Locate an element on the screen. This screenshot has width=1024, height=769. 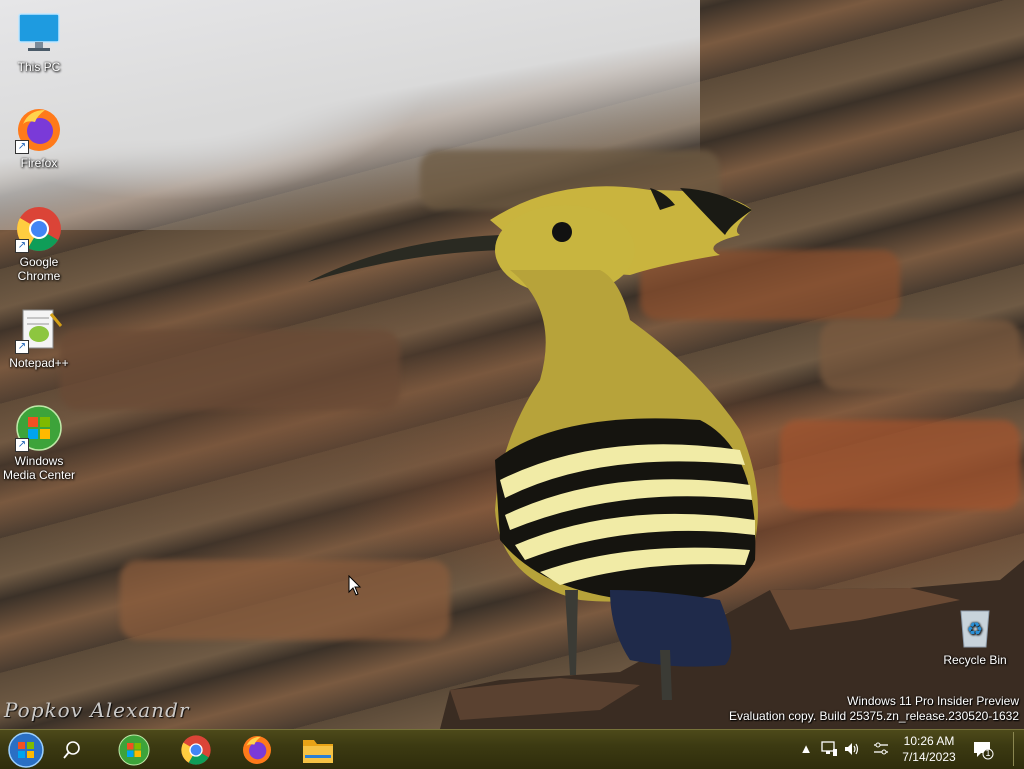
taskbar-firefox is located at coordinates (257, 749).